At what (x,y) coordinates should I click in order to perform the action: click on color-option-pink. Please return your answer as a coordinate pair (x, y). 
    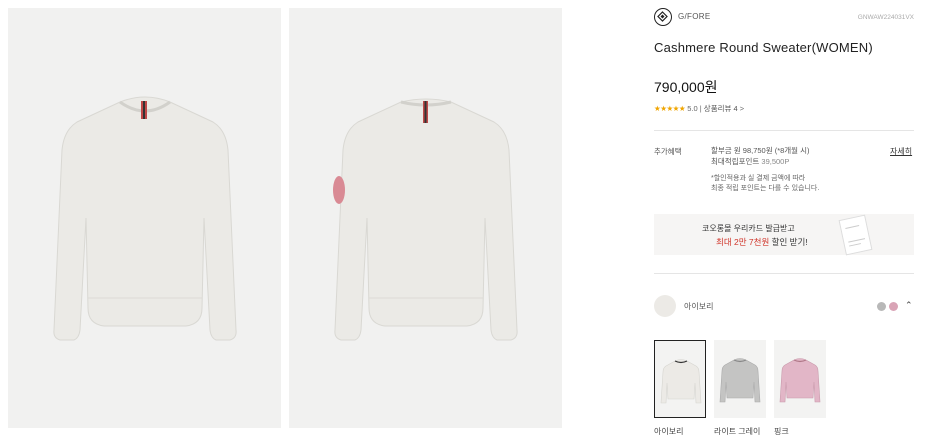
    Looking at the image, I should click on (800, 379).